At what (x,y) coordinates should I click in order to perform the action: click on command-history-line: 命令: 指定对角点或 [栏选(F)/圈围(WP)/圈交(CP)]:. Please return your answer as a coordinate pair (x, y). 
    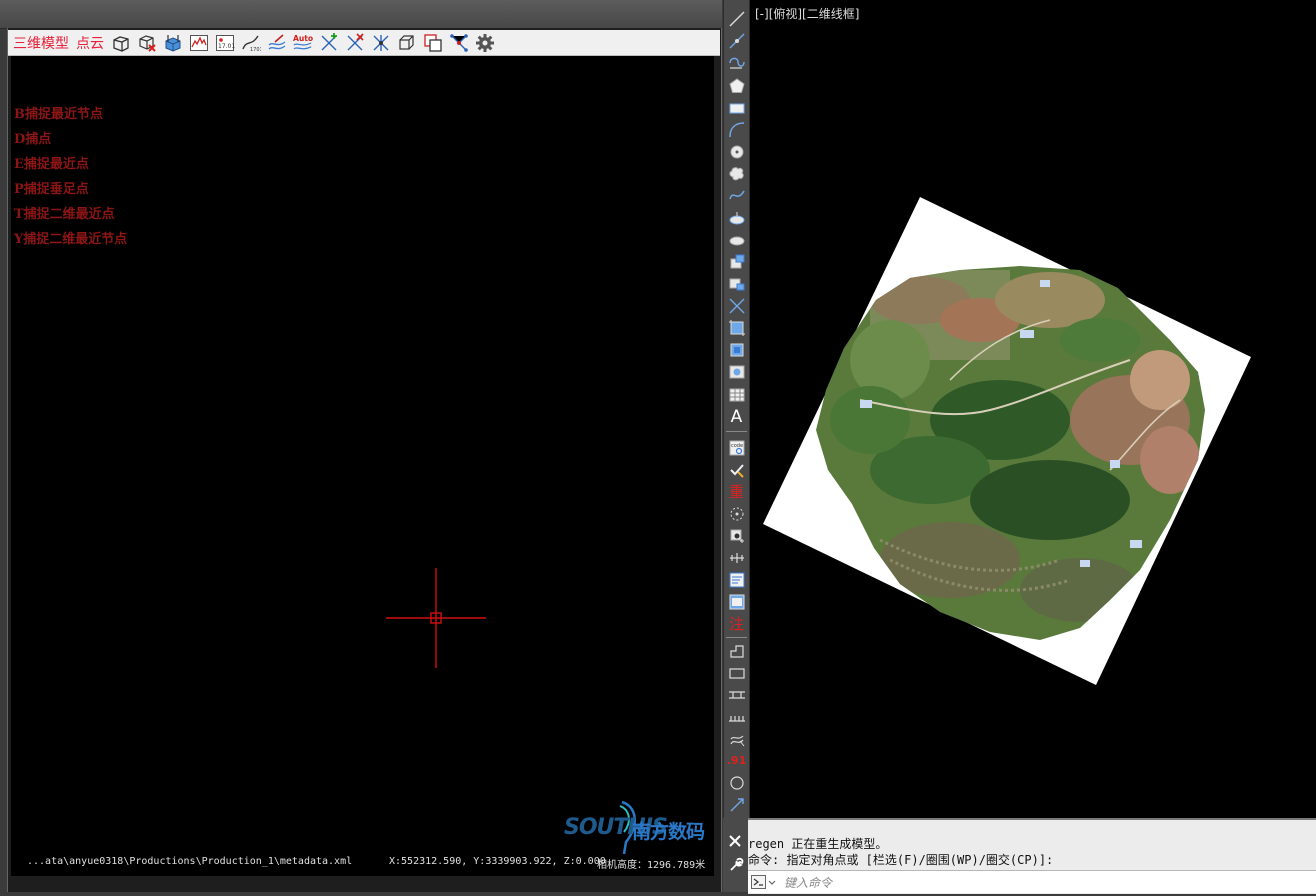
    Looking at the image, I should click on (901, 860).